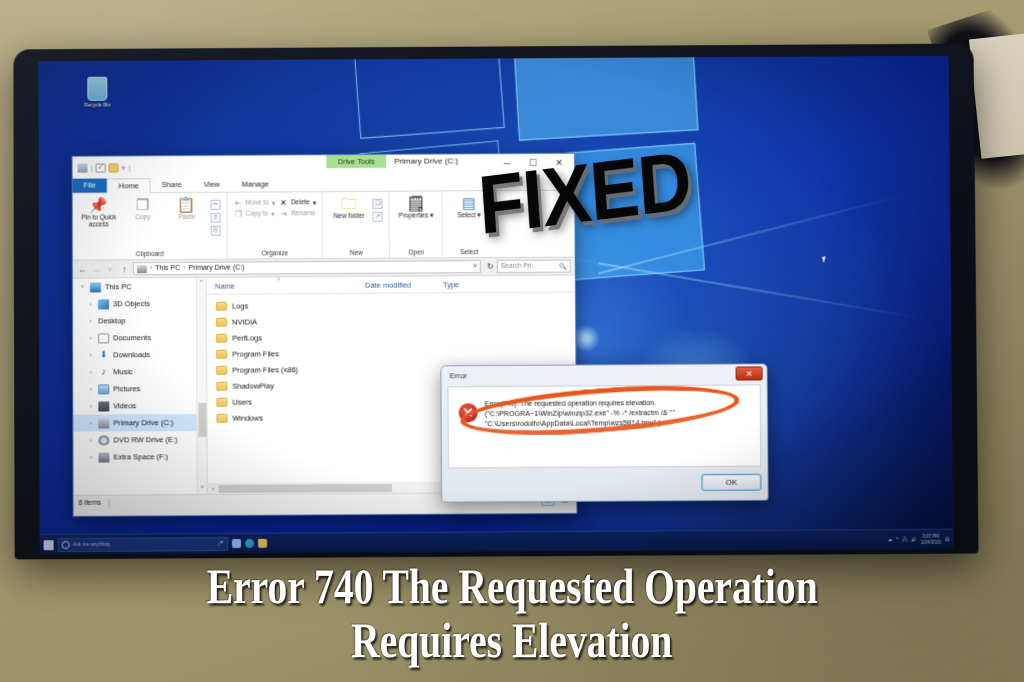 The height and width of the screenshot is (682, 1024). I want to click on back-arrow-icon: ←, so click(82, 269).